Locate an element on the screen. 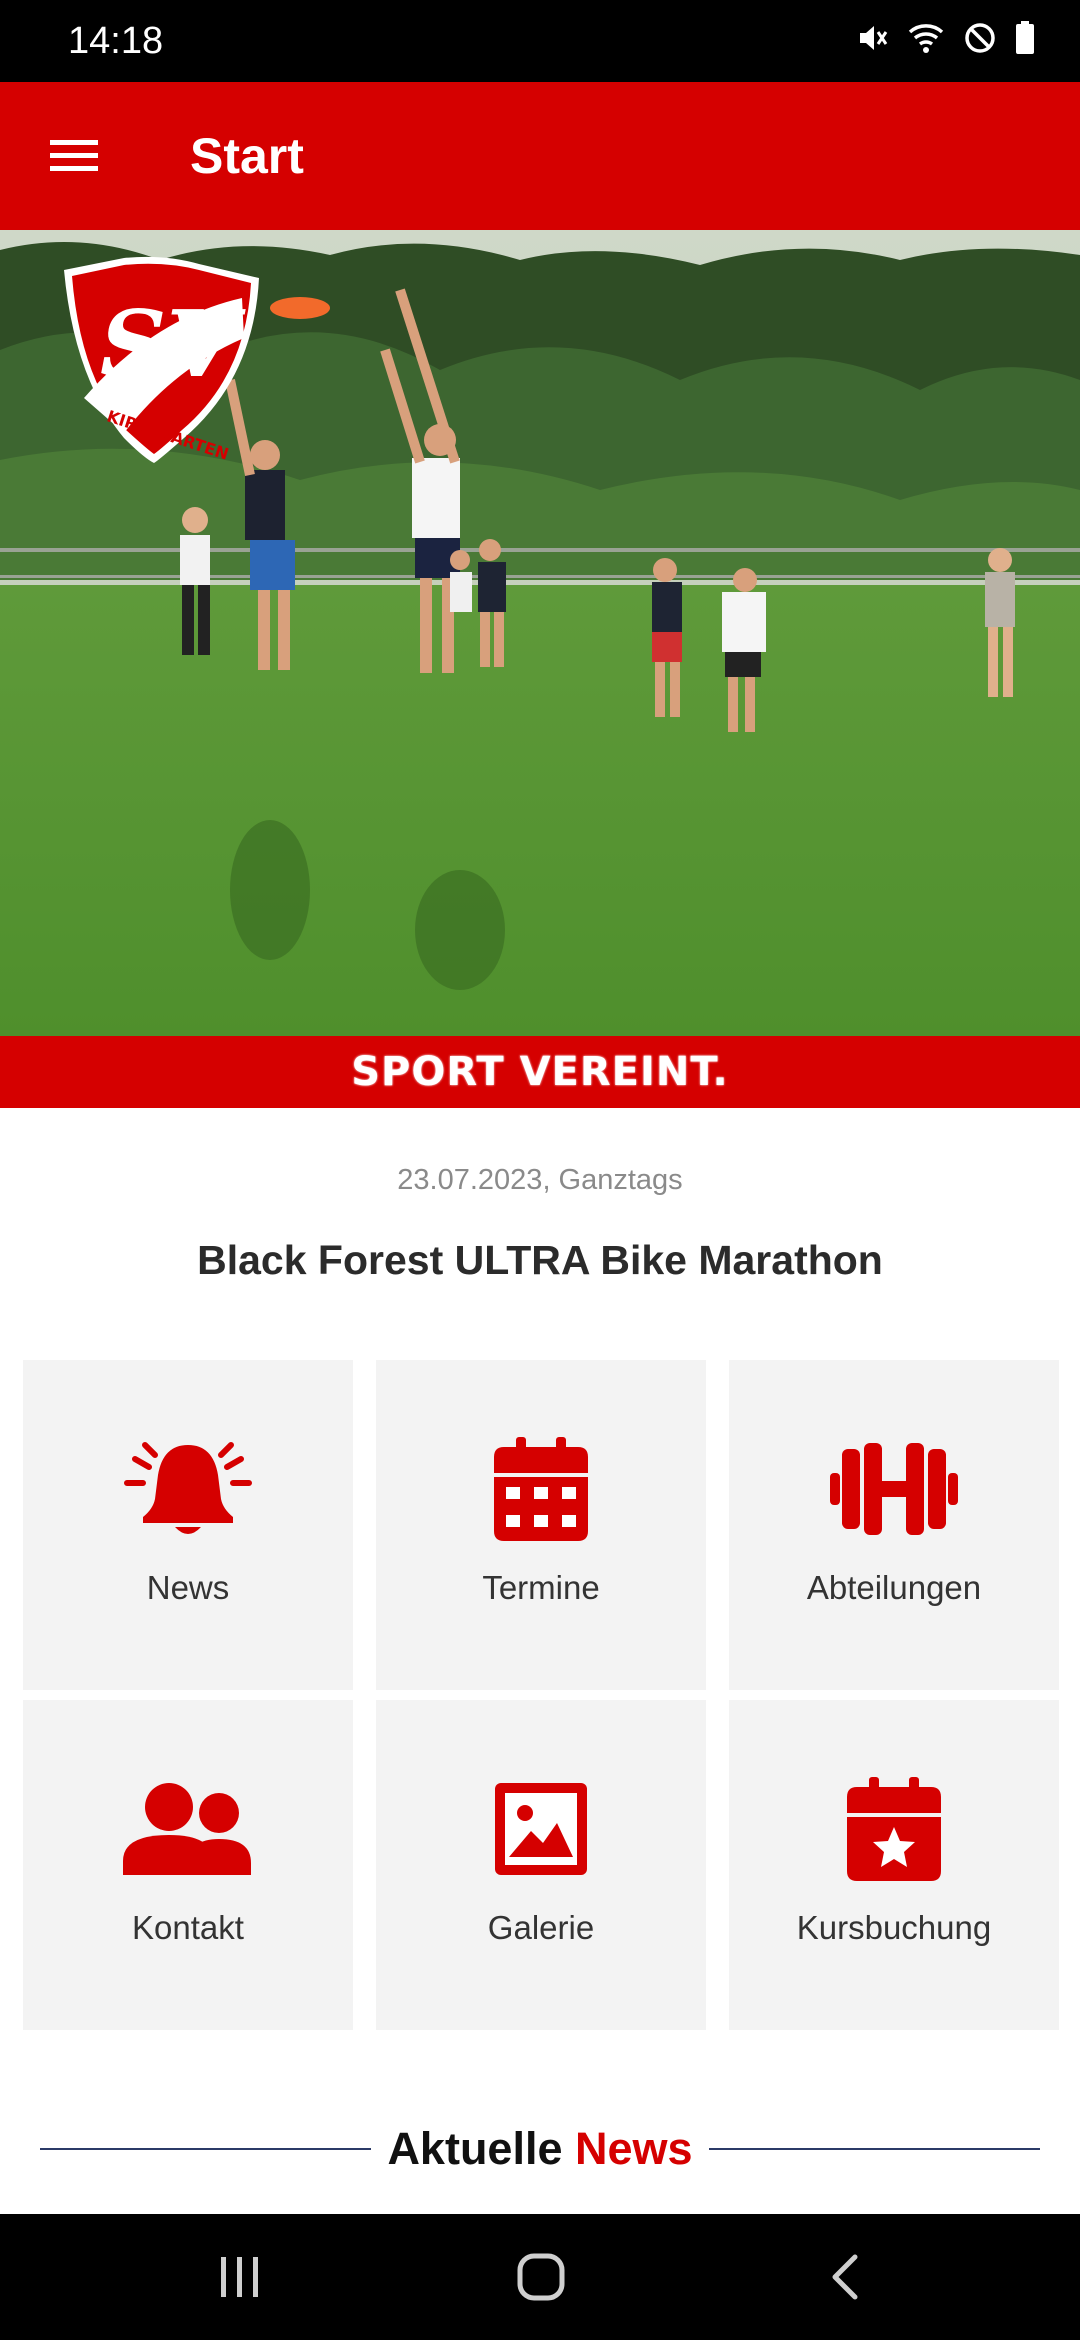 The image size is (1080, 2340). slogan-text: SPORT VEREINT. is located at coordinates (540, 1072).